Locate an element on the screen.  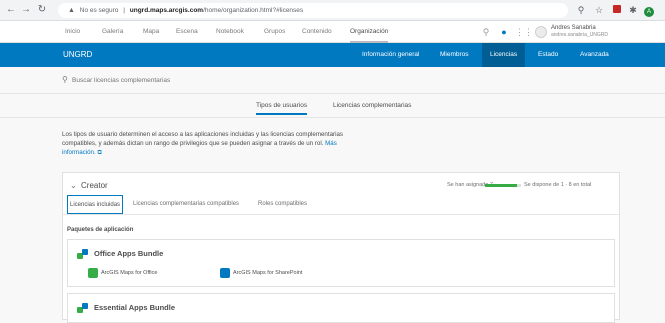
packages-heading: Paquetes de aplicación is located at coordinates (100, 230).